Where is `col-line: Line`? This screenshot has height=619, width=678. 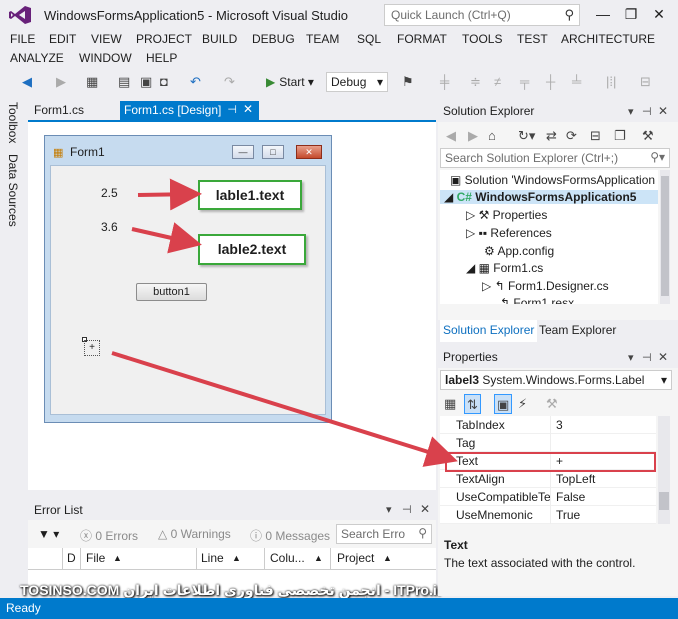 col-line: Line is located at coordinates (212, 558).